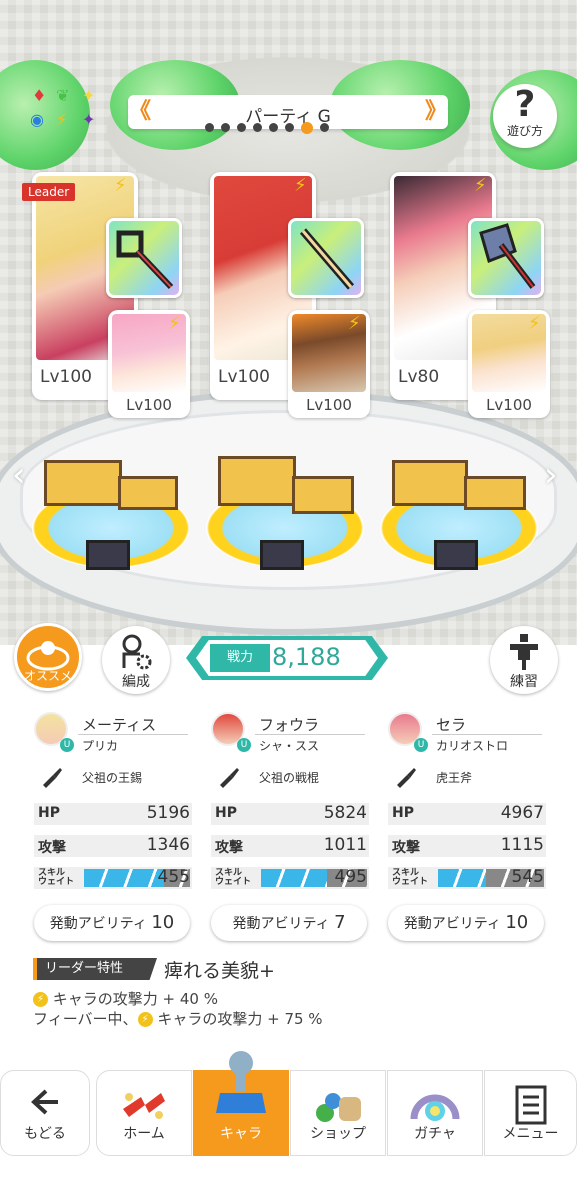 The width and height of the screenshot is (577, 1200). Describe the element at coordinates (410, 882) in the screenshot. I see `skill-wait-label-line2: ウェイト` at that location.